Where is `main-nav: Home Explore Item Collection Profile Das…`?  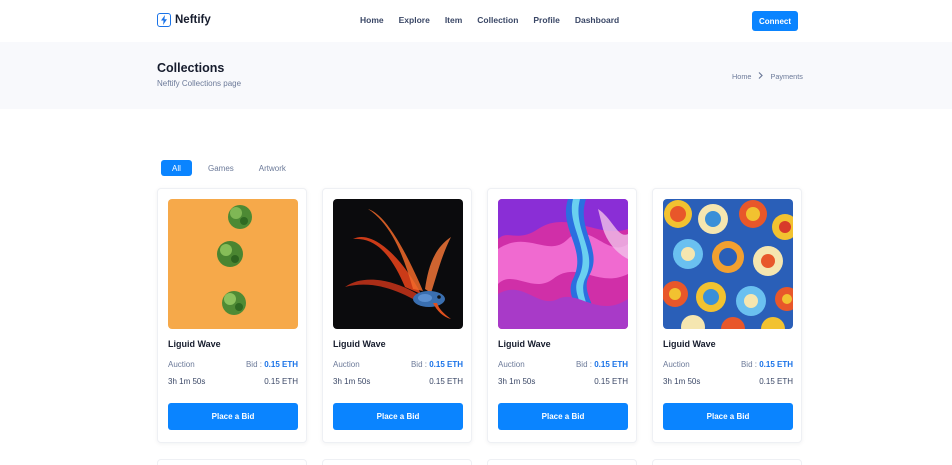 main-nav: Home Explore Item Collection Profile Das… is located at coordinates (489, 20).